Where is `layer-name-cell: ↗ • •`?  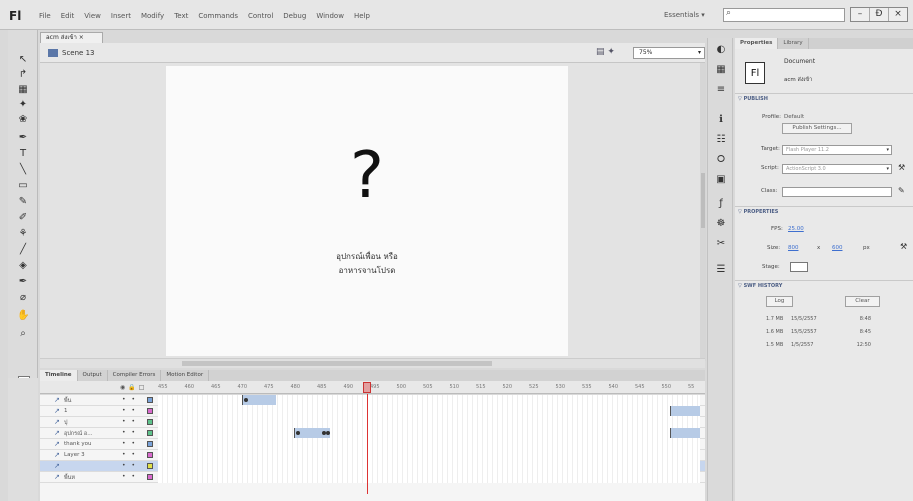 layer-name-cell: ↗ • • is located at coordinates (99, 466).